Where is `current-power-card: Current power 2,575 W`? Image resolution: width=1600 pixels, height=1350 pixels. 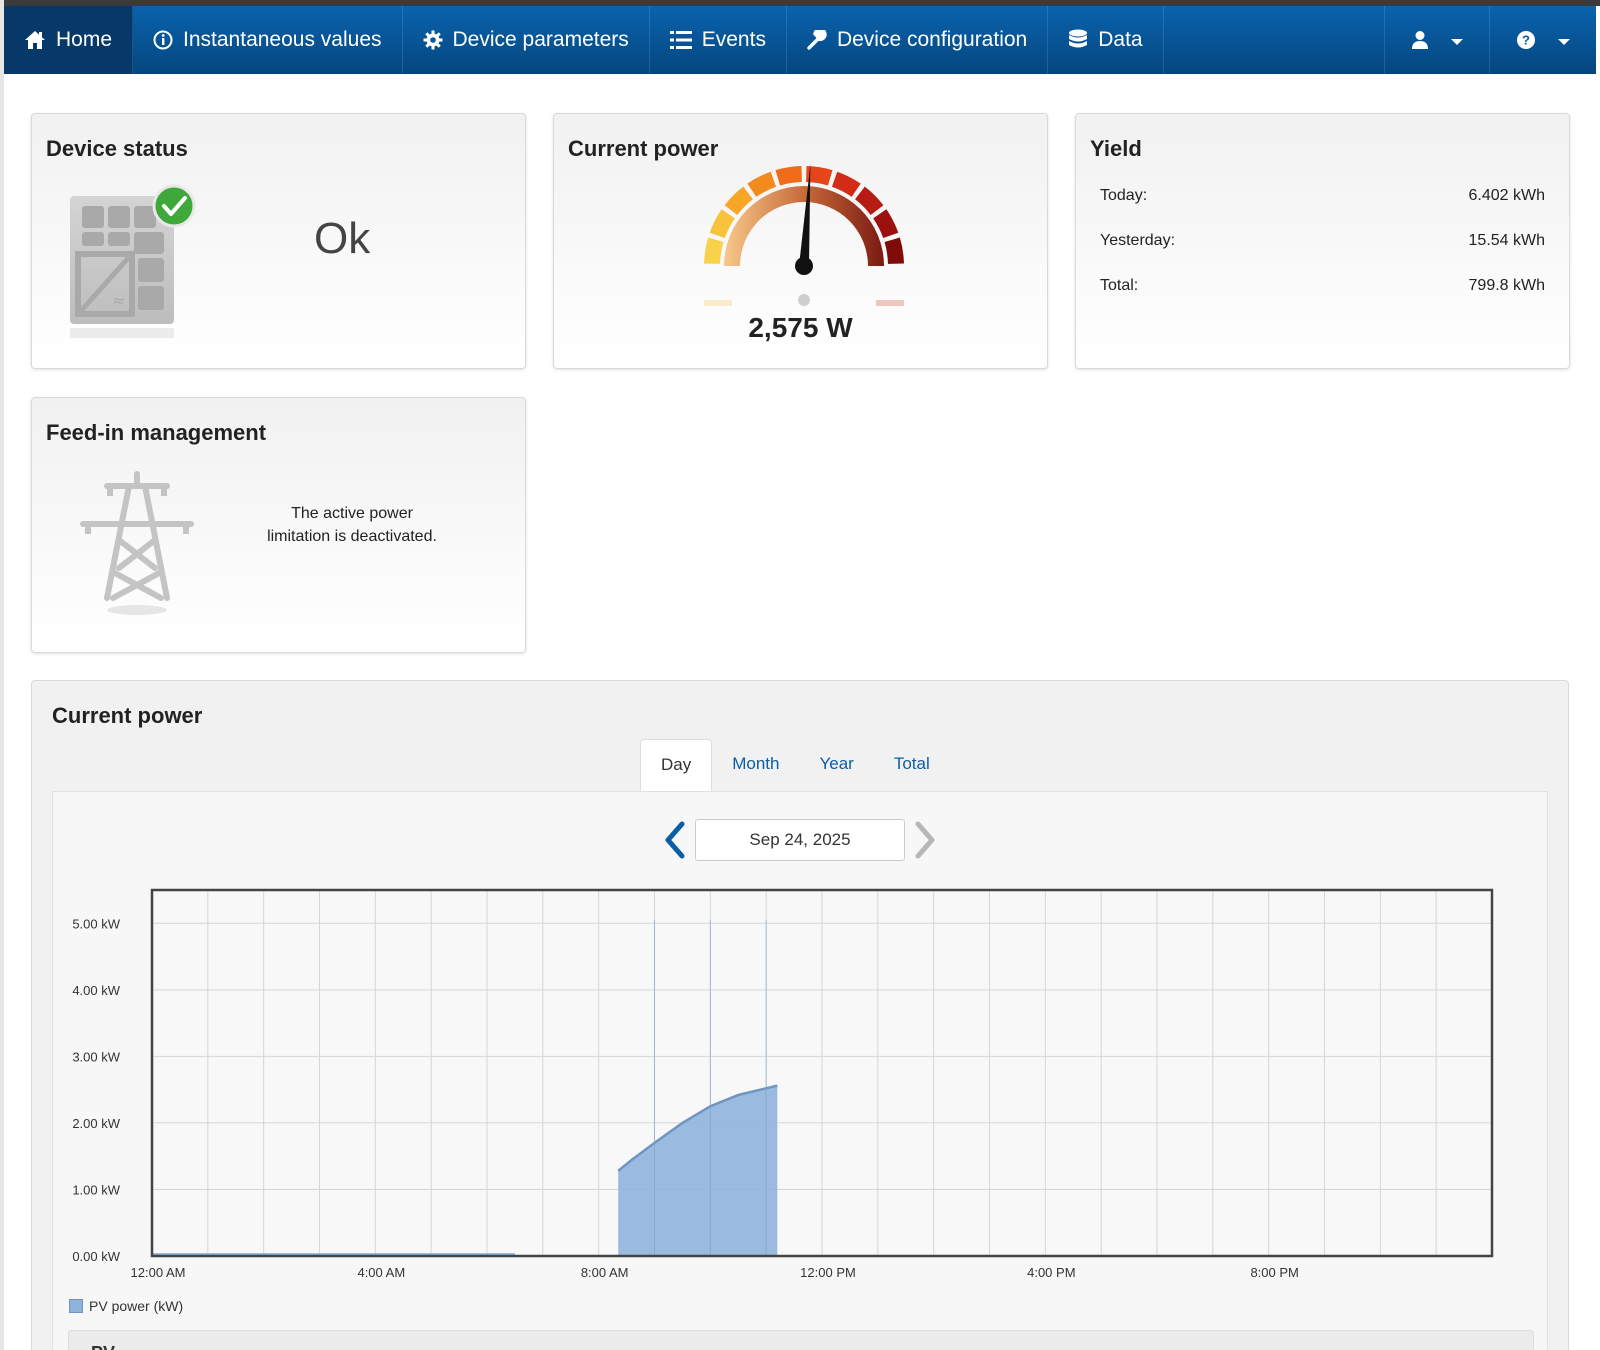 current-power-card: Current power 2,575 W is located at coordinates (800, 241).